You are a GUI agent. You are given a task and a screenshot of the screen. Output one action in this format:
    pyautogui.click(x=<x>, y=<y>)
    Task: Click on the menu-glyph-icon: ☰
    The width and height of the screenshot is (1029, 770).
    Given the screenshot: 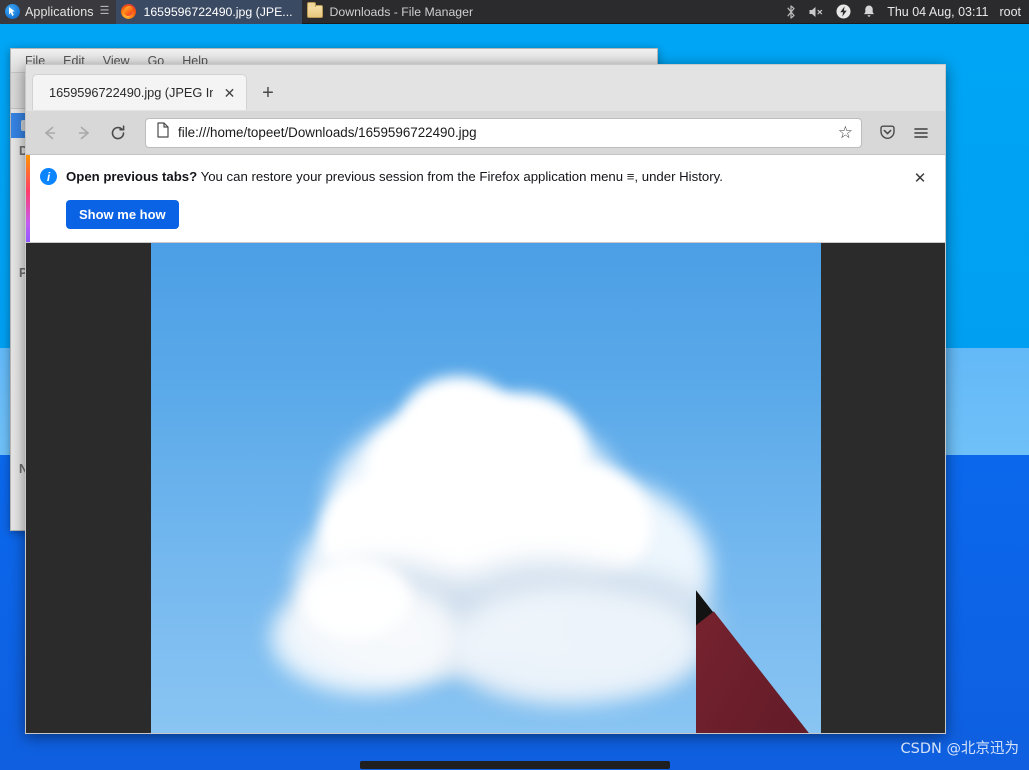 What is the action you would take?
    pyautogui.click(x=104, y=11)
    